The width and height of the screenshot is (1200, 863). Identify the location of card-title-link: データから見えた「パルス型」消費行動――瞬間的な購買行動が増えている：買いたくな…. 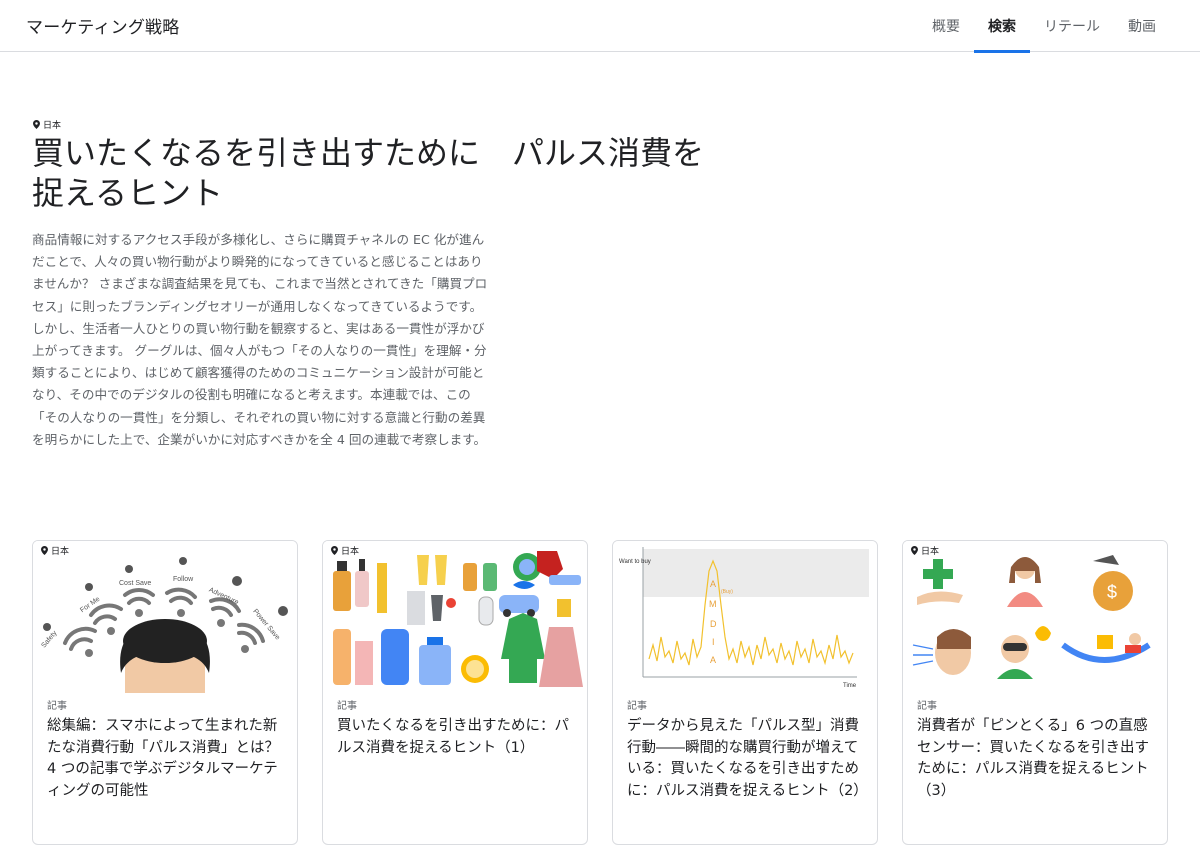
(747, 759).